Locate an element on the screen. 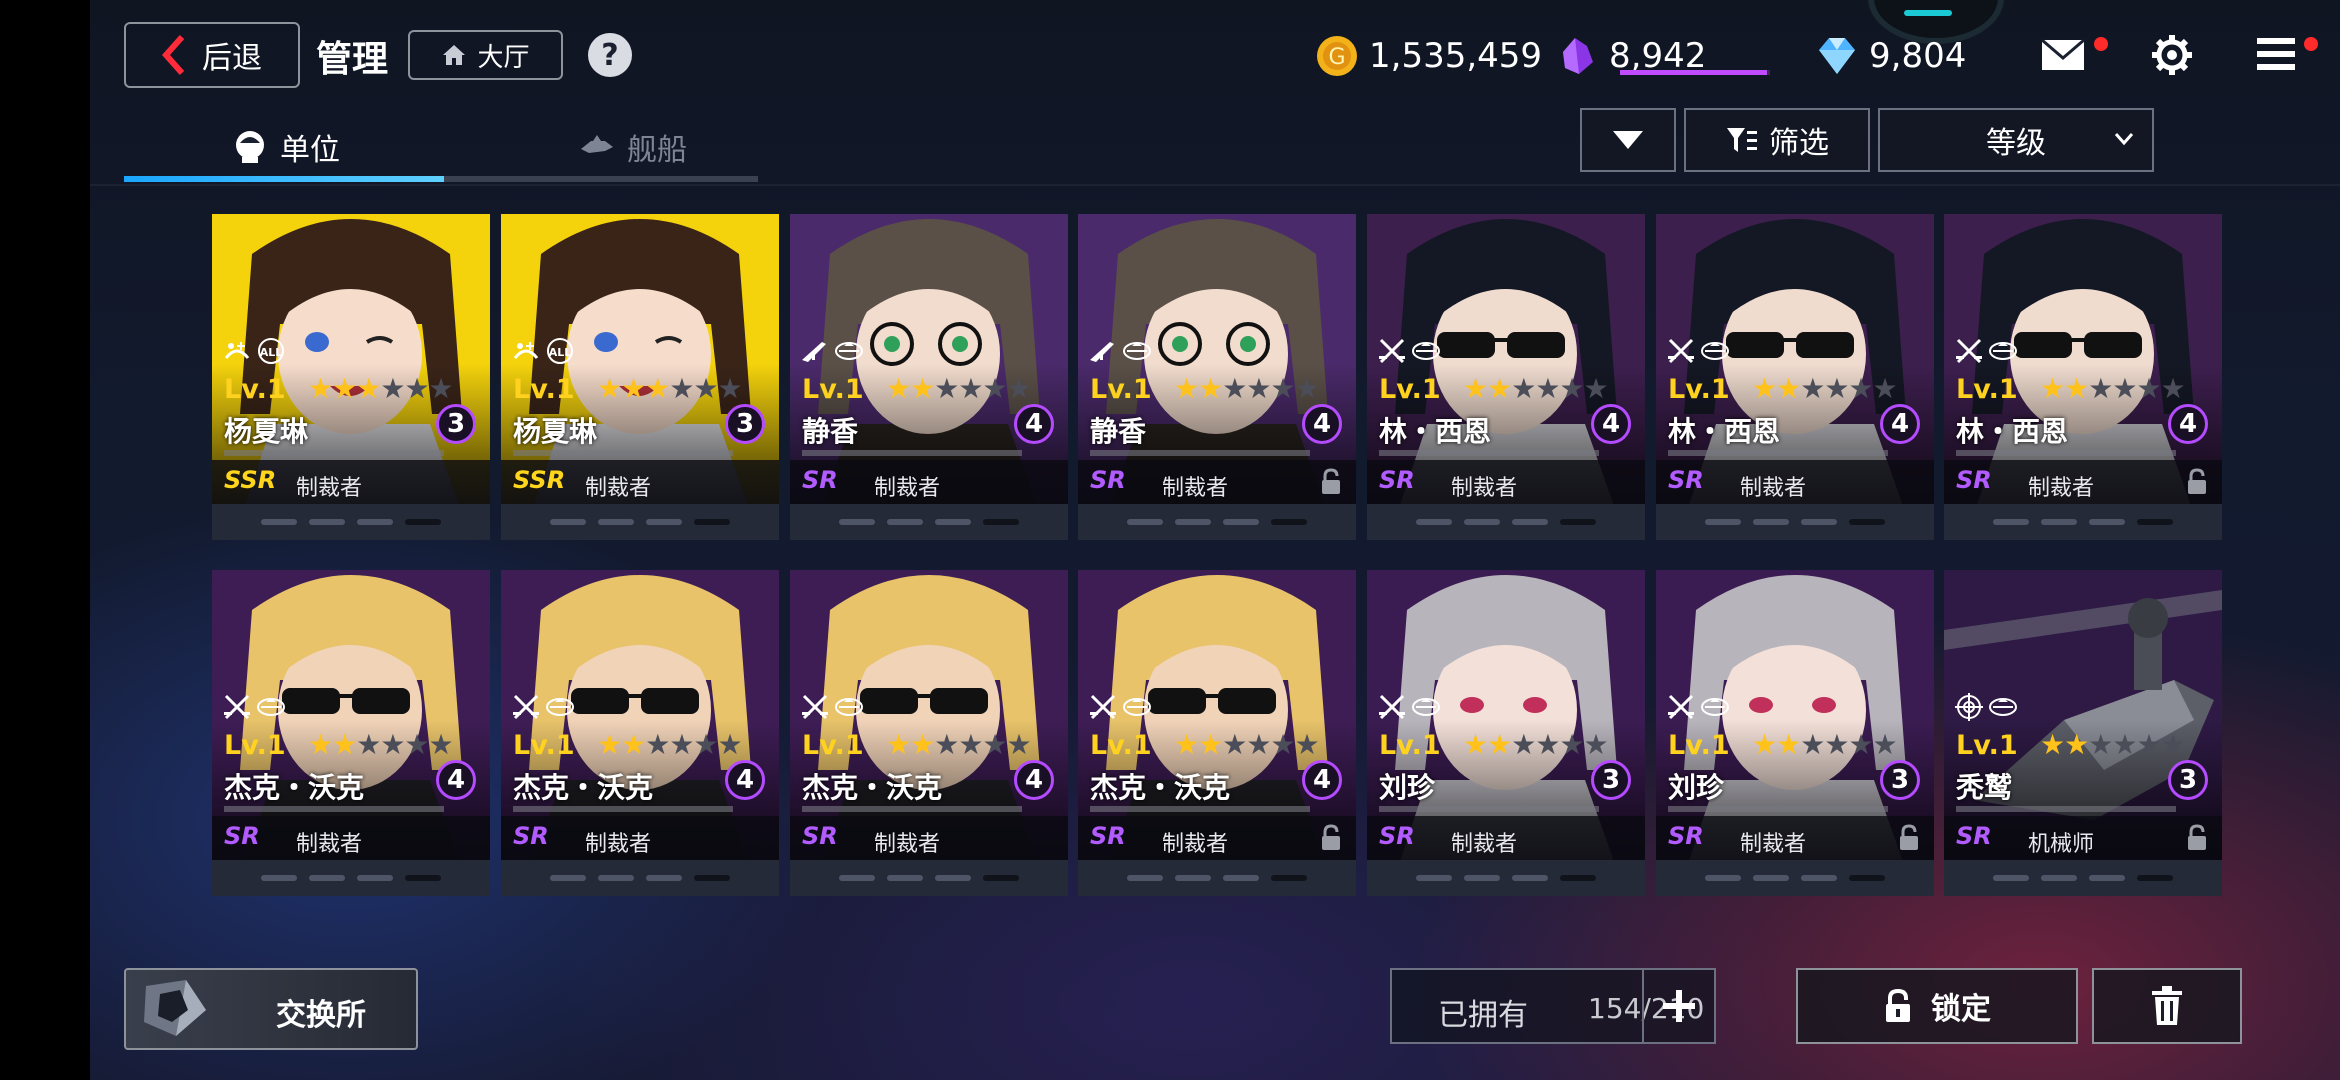  settings-gear-icon is located at coordinates (2172, 55).